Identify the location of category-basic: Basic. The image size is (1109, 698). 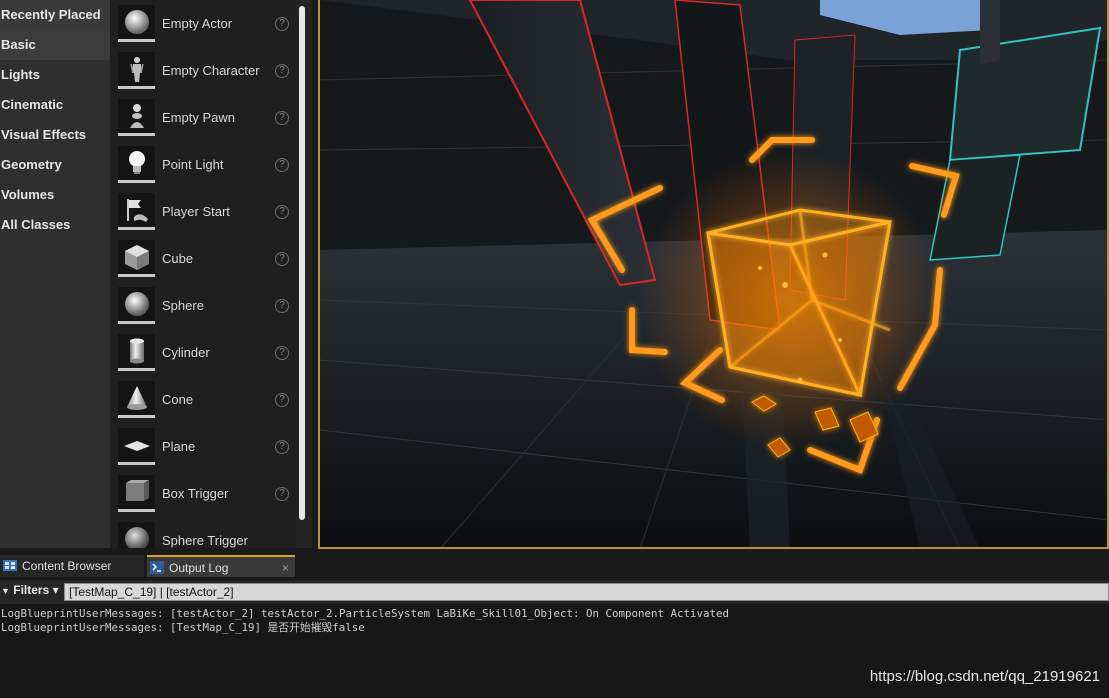
(55, 45).